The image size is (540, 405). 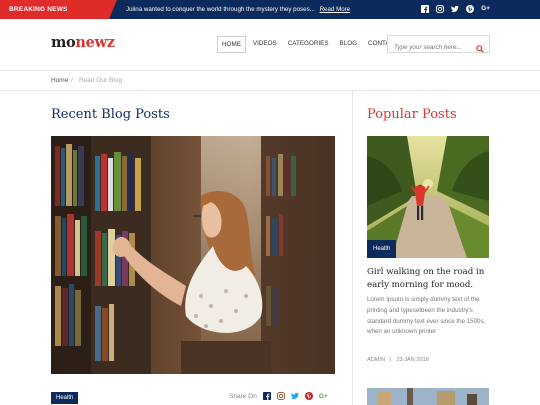 I want to click on share-bar: Share On G+, so click(x=278, y=396).